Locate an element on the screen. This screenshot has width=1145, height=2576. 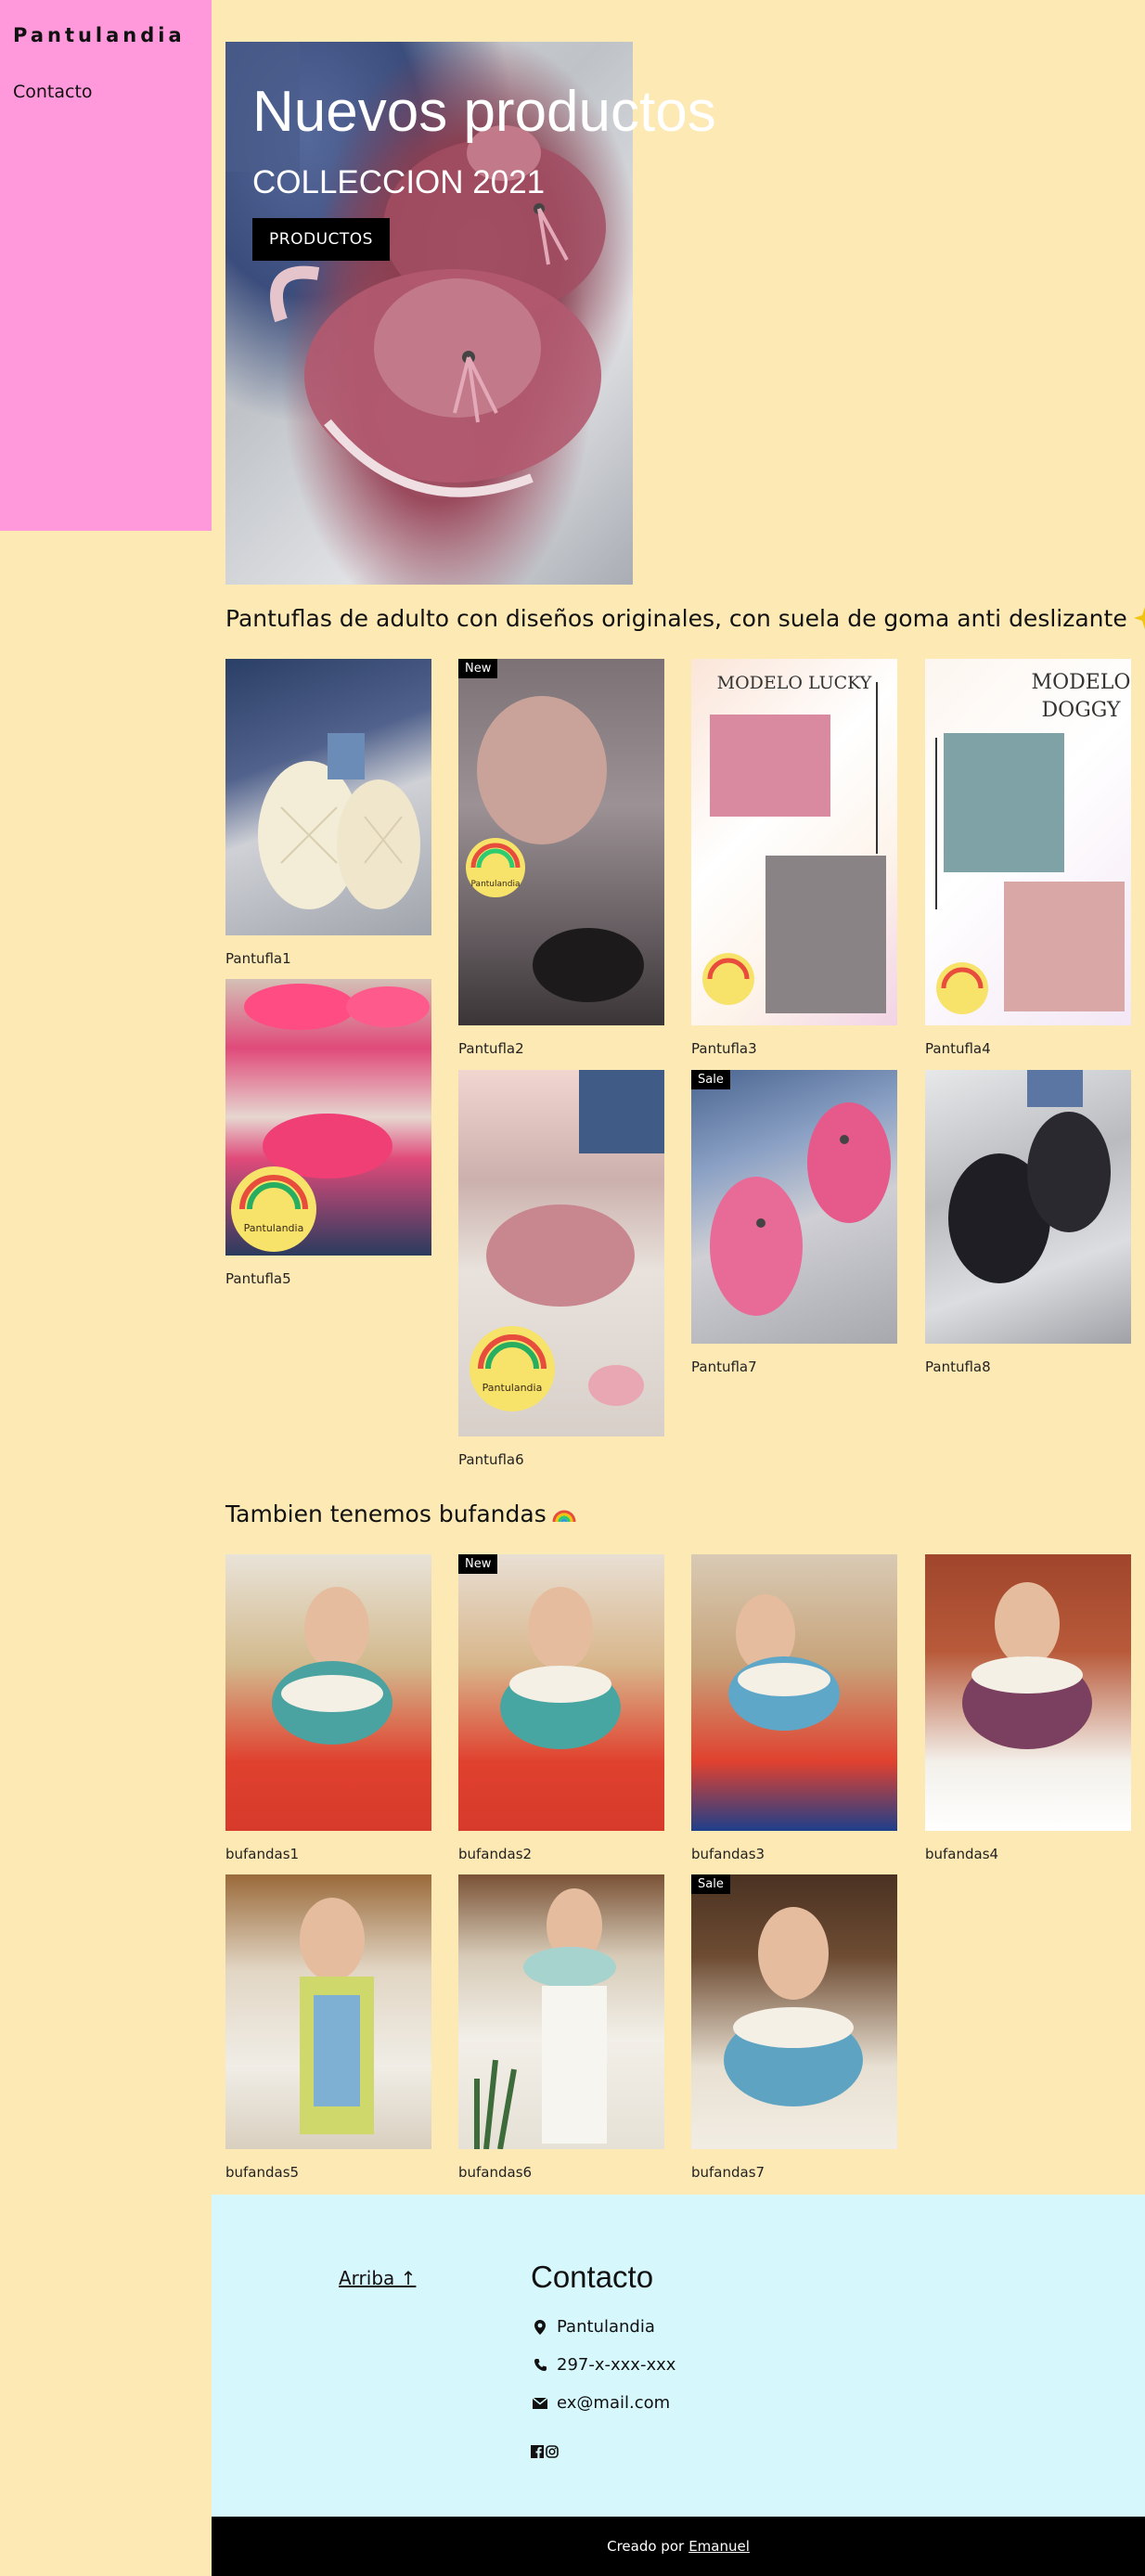
product-card: Pantufla1 is located at coordinates (328, 813).